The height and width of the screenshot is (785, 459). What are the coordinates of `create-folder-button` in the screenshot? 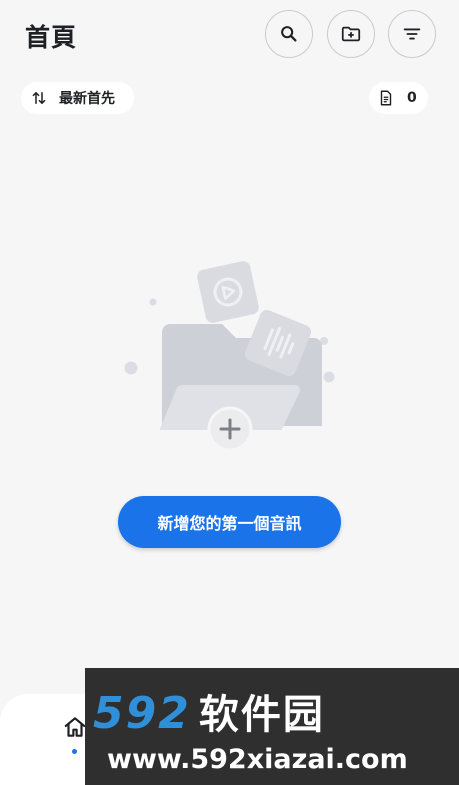 It's located at (351, 34).